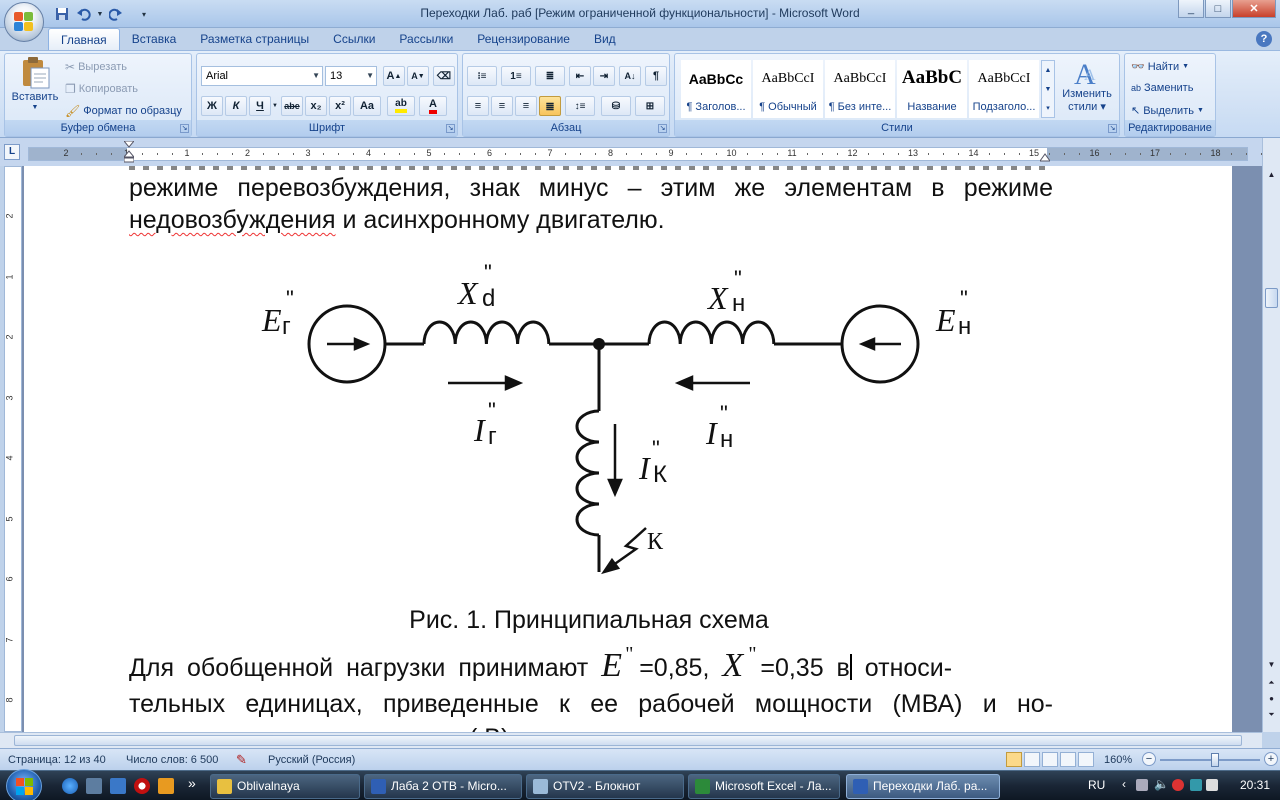 The width and height of the screenshot is (1280, 800). What do you see at coordinates (526, 106) in the screenshot?
I see `align-right-button: ≡` at bounding box center [526, 106].